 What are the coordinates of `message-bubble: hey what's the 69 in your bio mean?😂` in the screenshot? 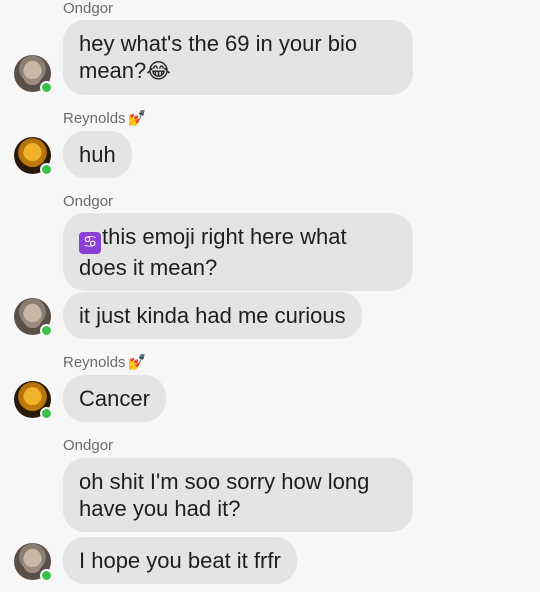 It's located at (238, 57).